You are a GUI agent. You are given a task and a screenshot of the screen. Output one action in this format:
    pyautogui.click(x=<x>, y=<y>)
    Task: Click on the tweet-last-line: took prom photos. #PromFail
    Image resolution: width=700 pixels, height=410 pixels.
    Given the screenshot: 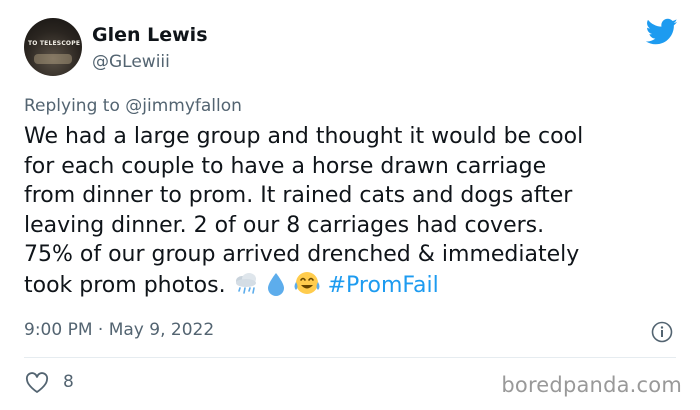 What is the action you would take?
    pyautogui.click(x=354, y=285)
    